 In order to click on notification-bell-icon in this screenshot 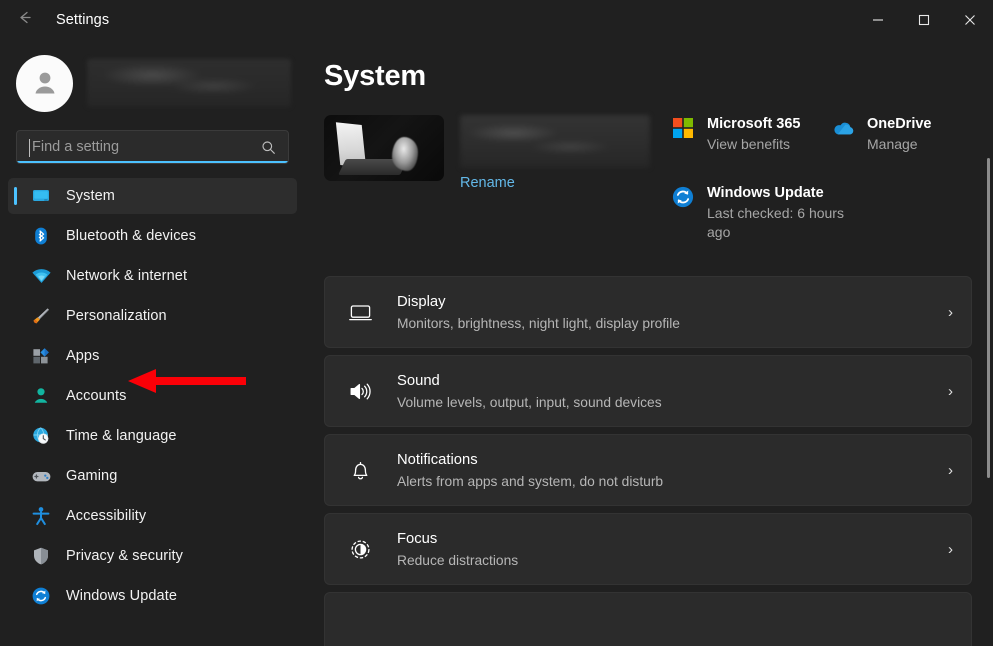, I will do `click(360, 470)`.